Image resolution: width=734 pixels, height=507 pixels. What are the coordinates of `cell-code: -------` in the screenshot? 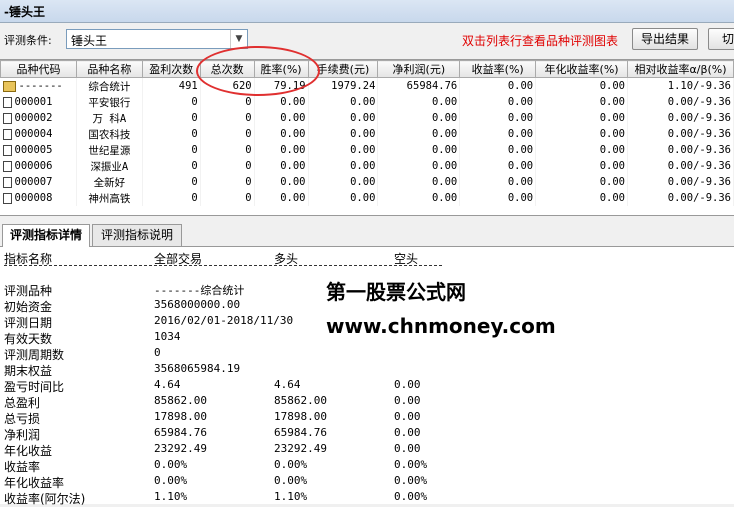 It's located at (38, 85).